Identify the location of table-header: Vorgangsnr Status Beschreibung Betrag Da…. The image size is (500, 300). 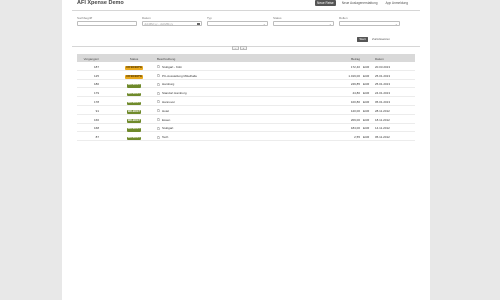
(246, 58).